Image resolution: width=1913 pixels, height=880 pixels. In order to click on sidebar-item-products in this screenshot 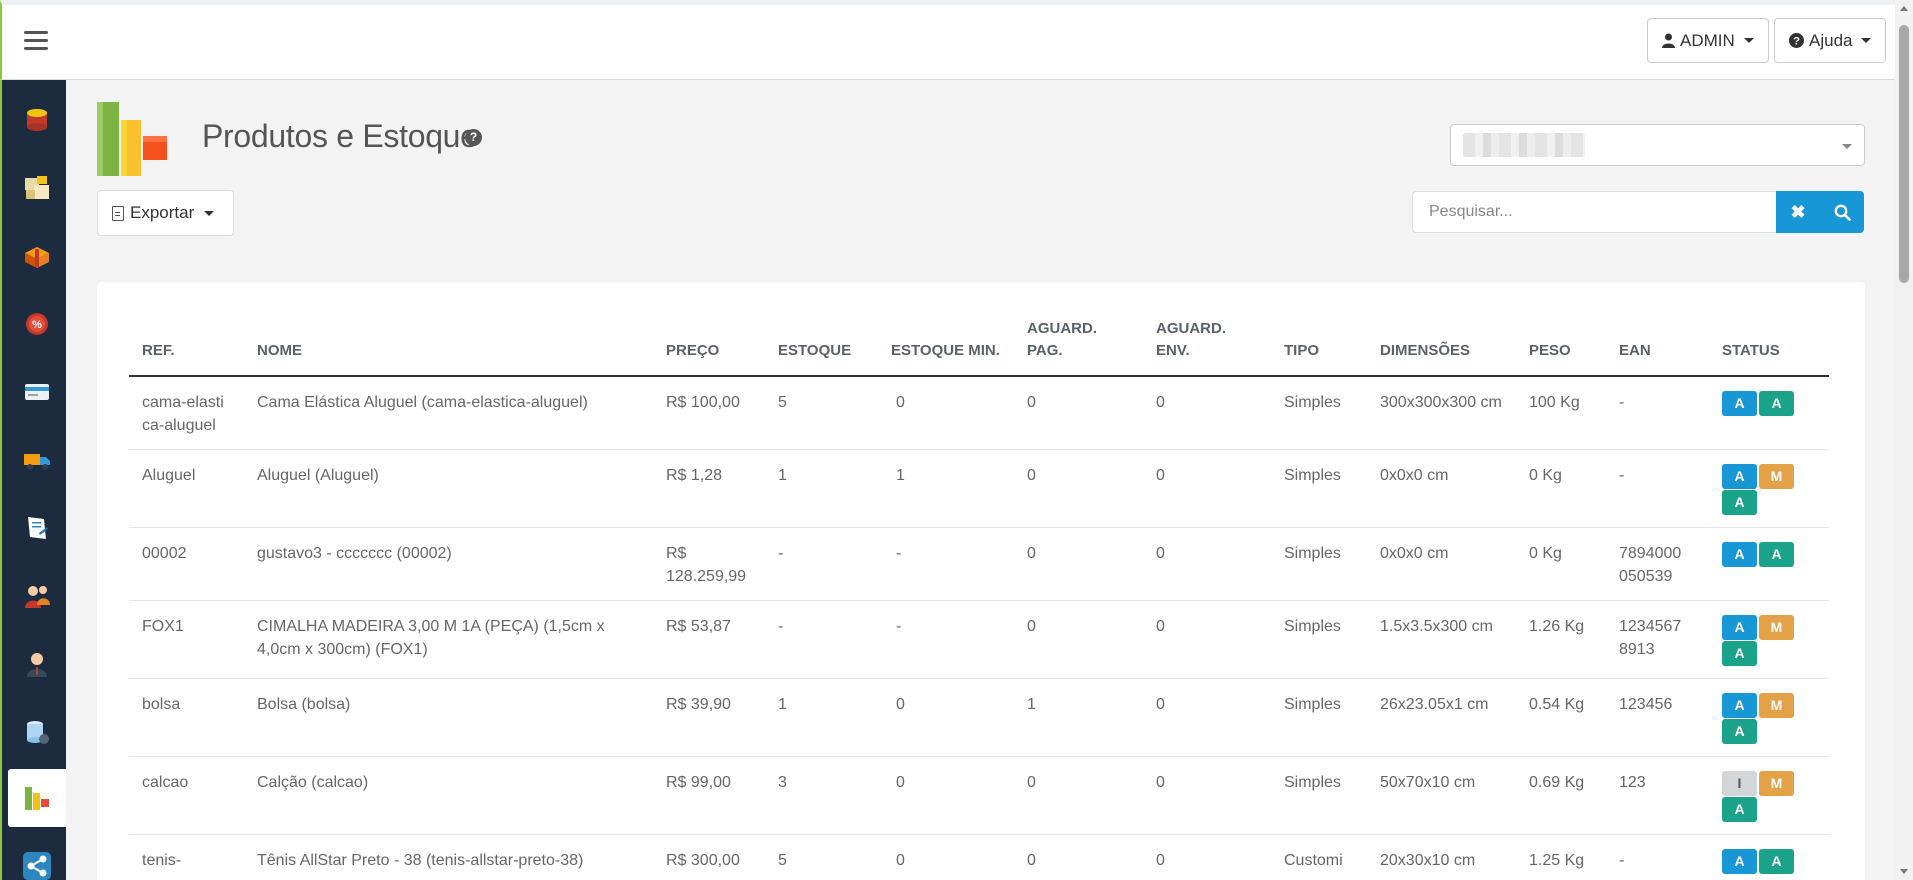, I will do `click(37, 798)`.